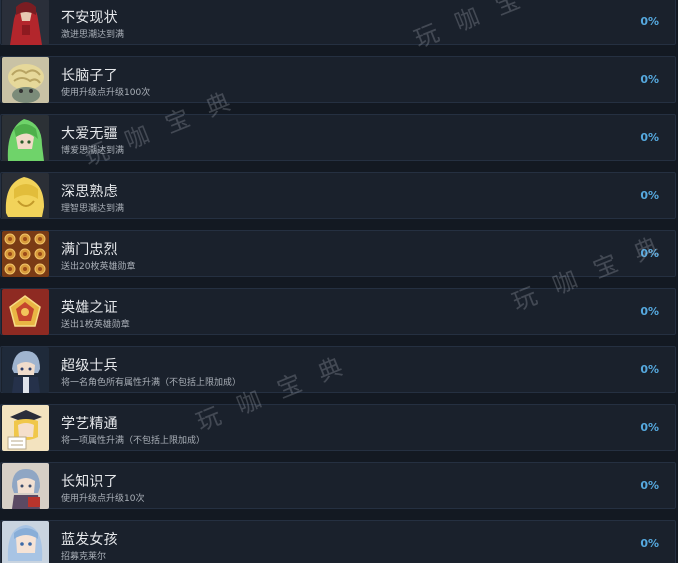 Image resolution: width=678 pixels, height=563 pixels. Describe the element at coordinates (338, 195) in the screenshot. I see `achievement-row: 深思熟虑 理智思潮达到满 0%` at that location.